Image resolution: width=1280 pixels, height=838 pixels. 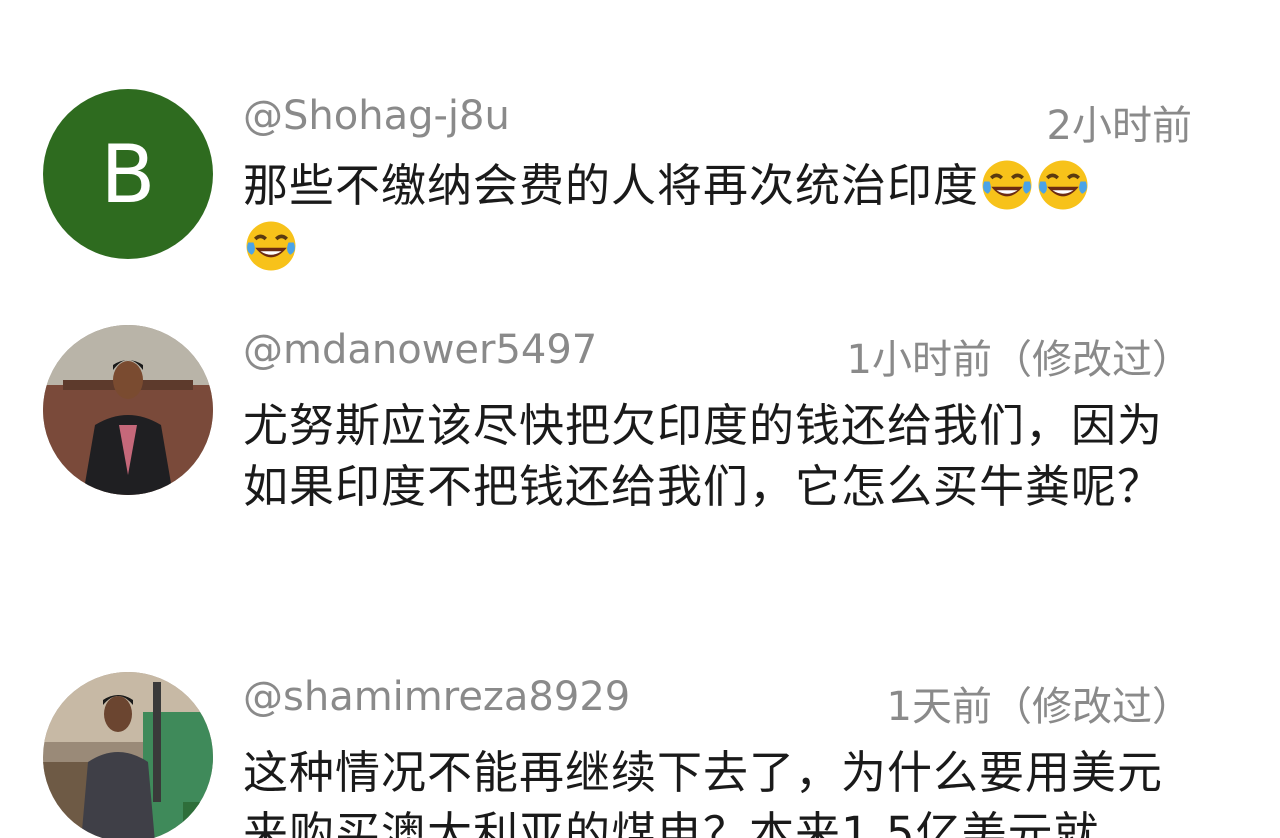 What do you see at coordinates (420, 350) in the screenshot?
I see `comment-username: @mdanower5497` at bounding box center [420, 350].